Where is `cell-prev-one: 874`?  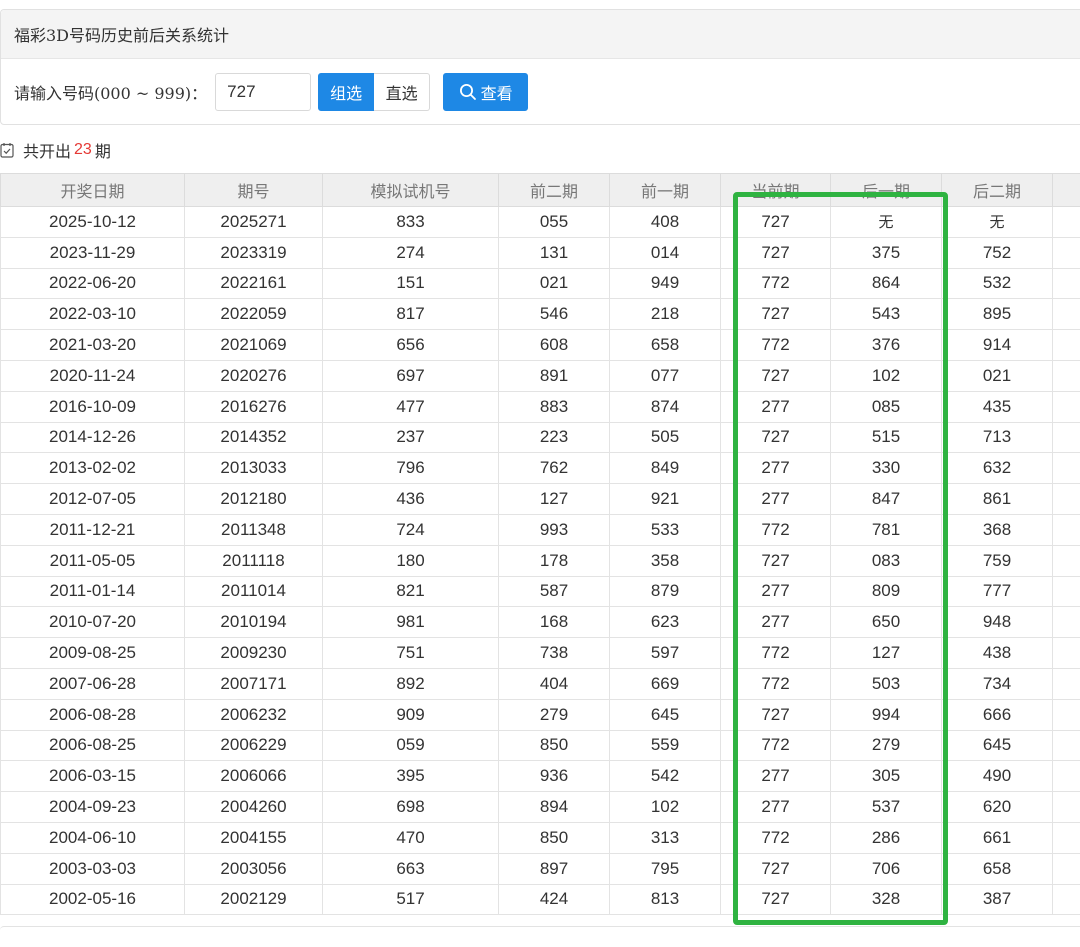
cell-prev-one: 874 is located at coordinates (665, 406).